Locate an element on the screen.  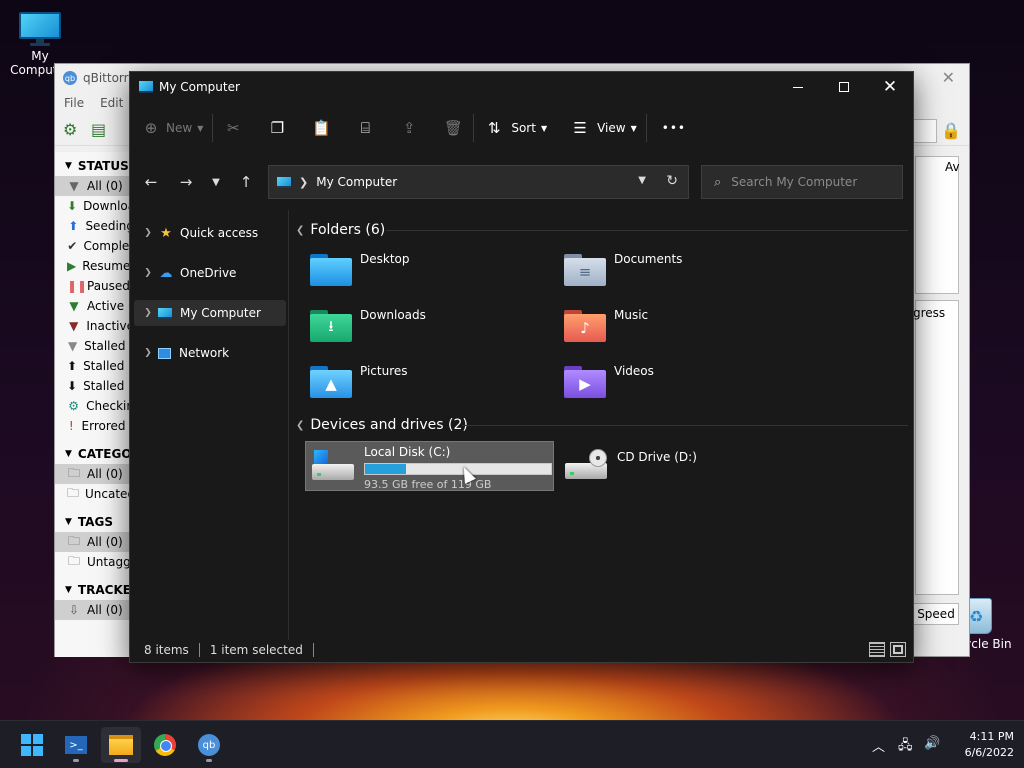
filter-stalled: ▼ Stalled ( is located at coordinates (94, 346).